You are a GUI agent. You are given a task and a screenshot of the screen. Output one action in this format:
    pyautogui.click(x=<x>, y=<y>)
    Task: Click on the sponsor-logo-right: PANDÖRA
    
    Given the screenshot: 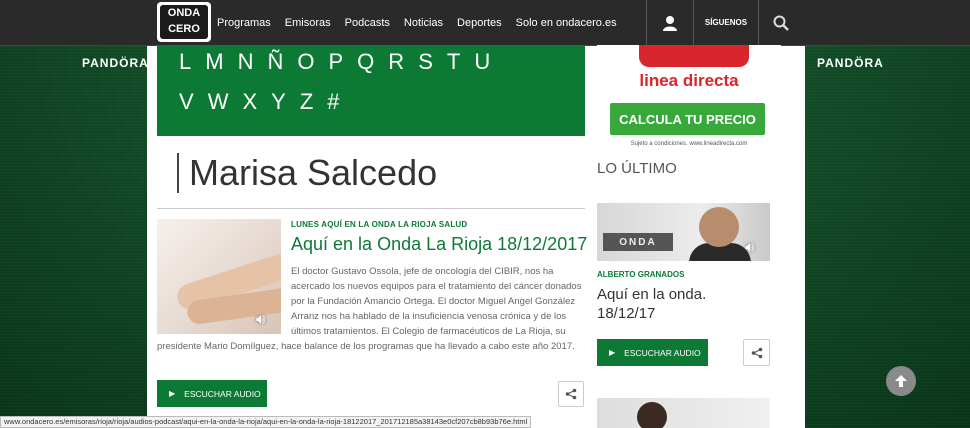 What is the action you would take?
    pyautogui.click(x=850, y=63)
    